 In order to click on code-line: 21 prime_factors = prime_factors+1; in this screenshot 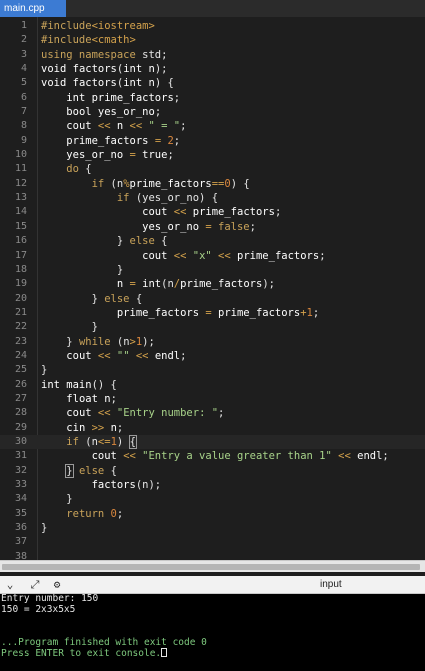, I will do `click(212, 313)`.